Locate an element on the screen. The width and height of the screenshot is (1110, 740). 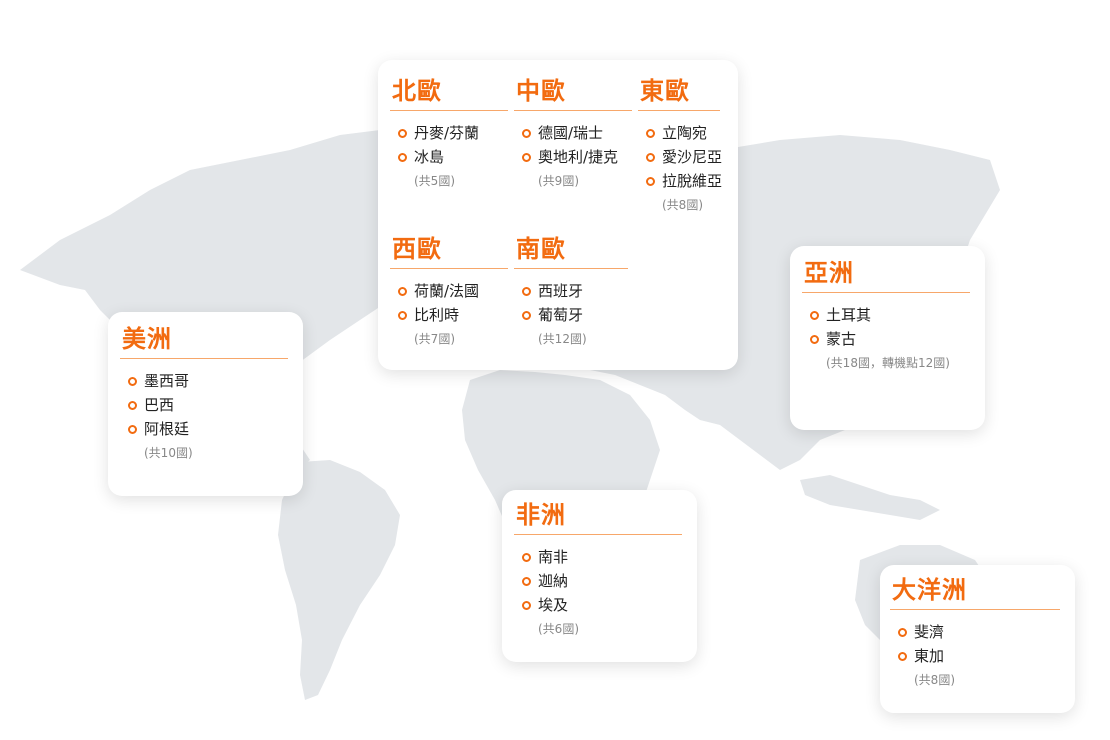
country-list: 南非 迦納 埃及 is located at coordinates (598, 581).